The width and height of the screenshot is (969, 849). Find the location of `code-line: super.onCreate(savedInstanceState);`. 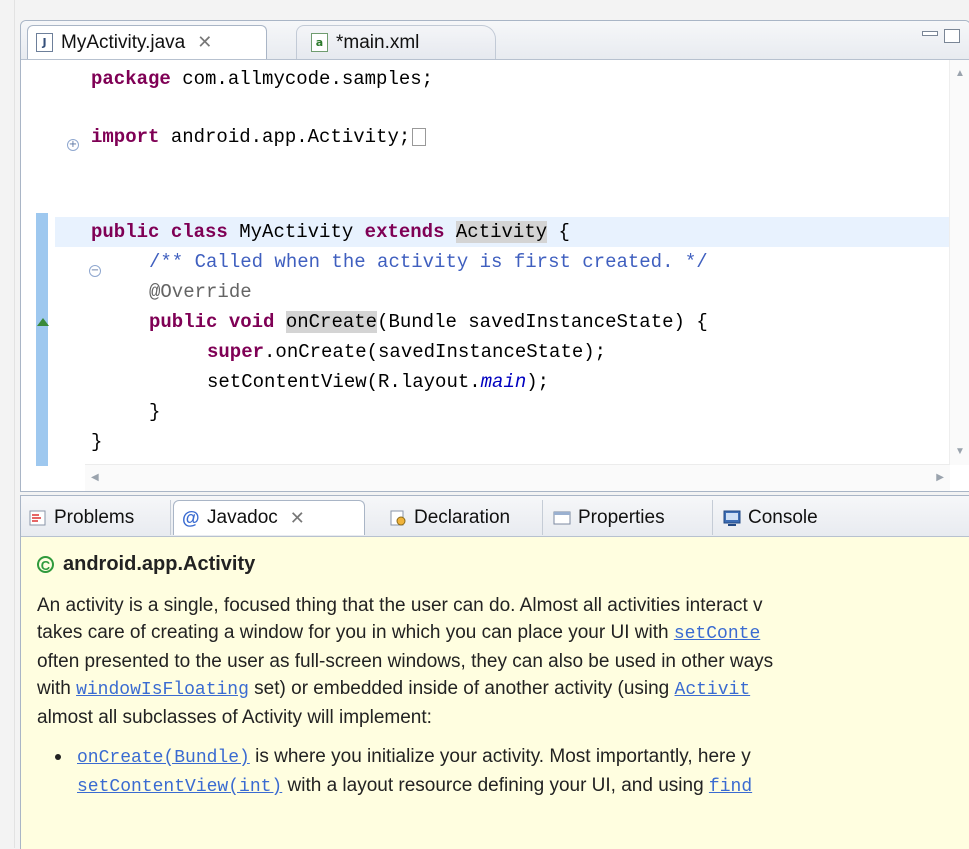

code-line: super.onCreate(savedInstanceState); is located at coordinates (407, 352).